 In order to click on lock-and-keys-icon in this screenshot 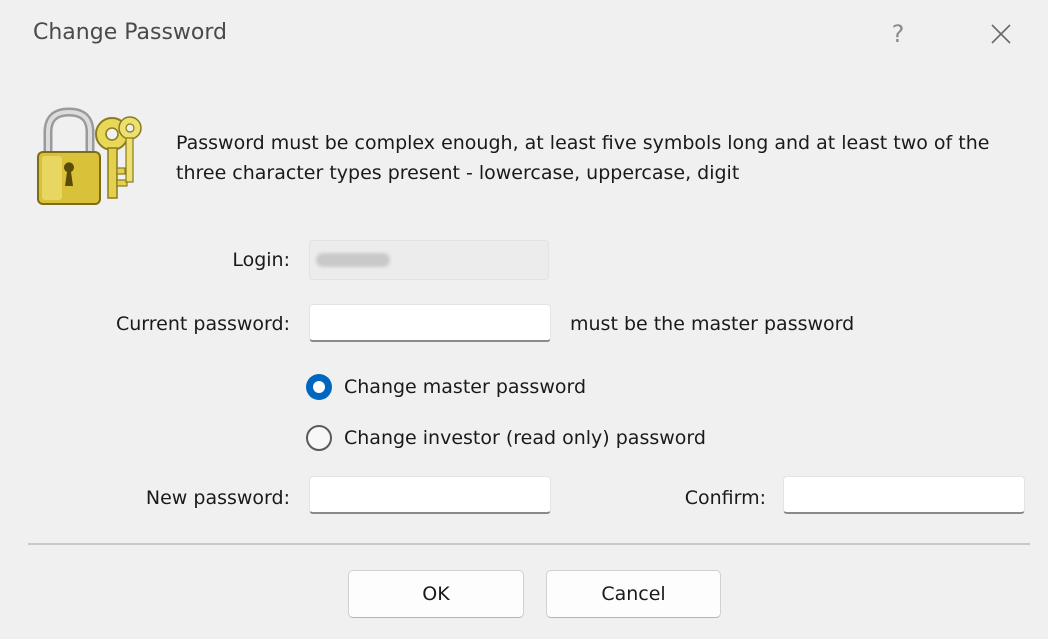, I will do `click(89, 156)`.